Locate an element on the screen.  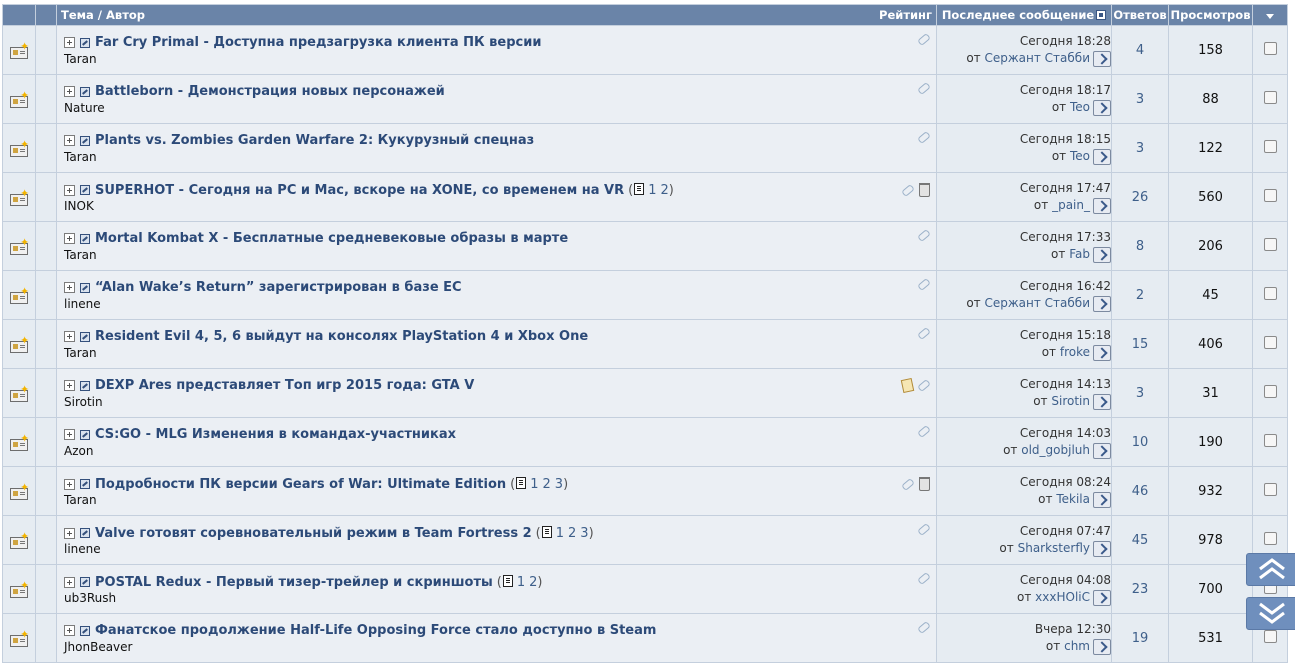
replies-count: 4 is located at coordinates (1140, 50).